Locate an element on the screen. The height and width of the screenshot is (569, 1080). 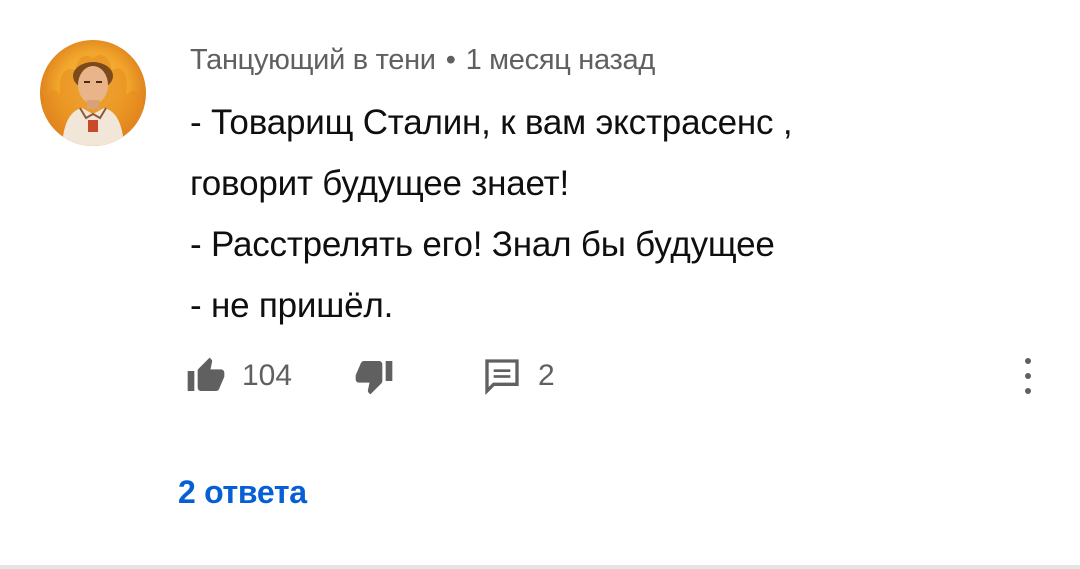
like-count: 104 is located at coordinates (267, 375).